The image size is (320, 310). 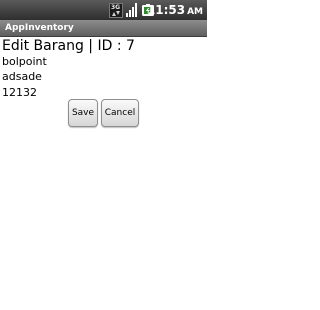 What do you see at coordinates (166, 10) in the screenshot?
I see `clock-time: 11:53` at bounding box center [166, 10].